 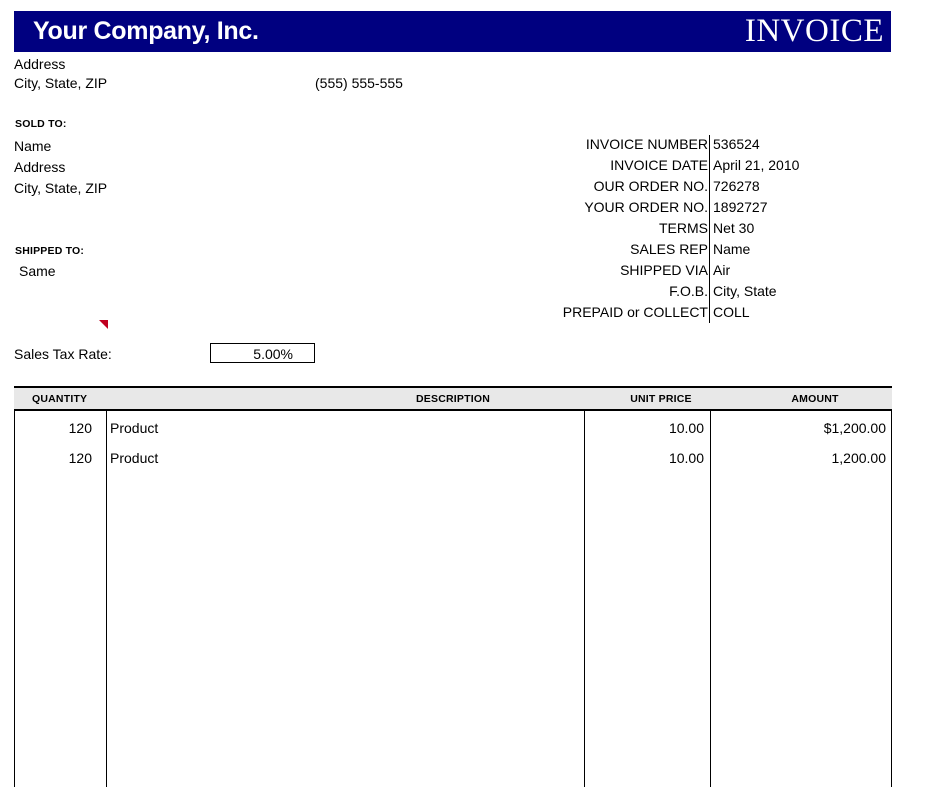 I want to click on detail-label: SHIPPED VIA, so click(x=664, y=270).